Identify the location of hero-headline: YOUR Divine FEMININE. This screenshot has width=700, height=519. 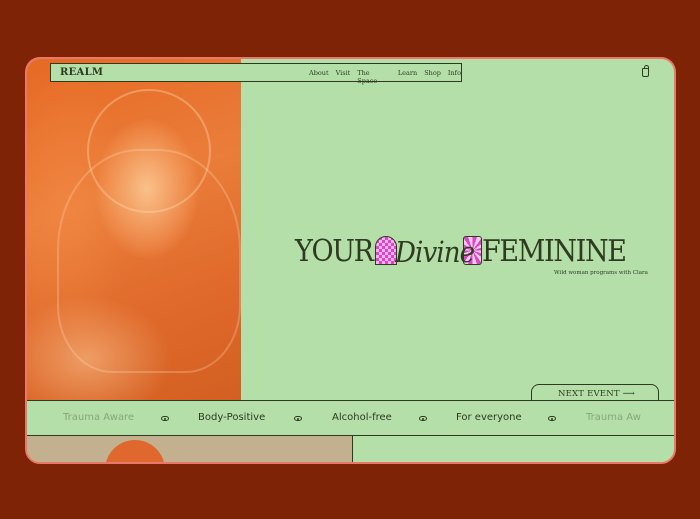
(468, 247).